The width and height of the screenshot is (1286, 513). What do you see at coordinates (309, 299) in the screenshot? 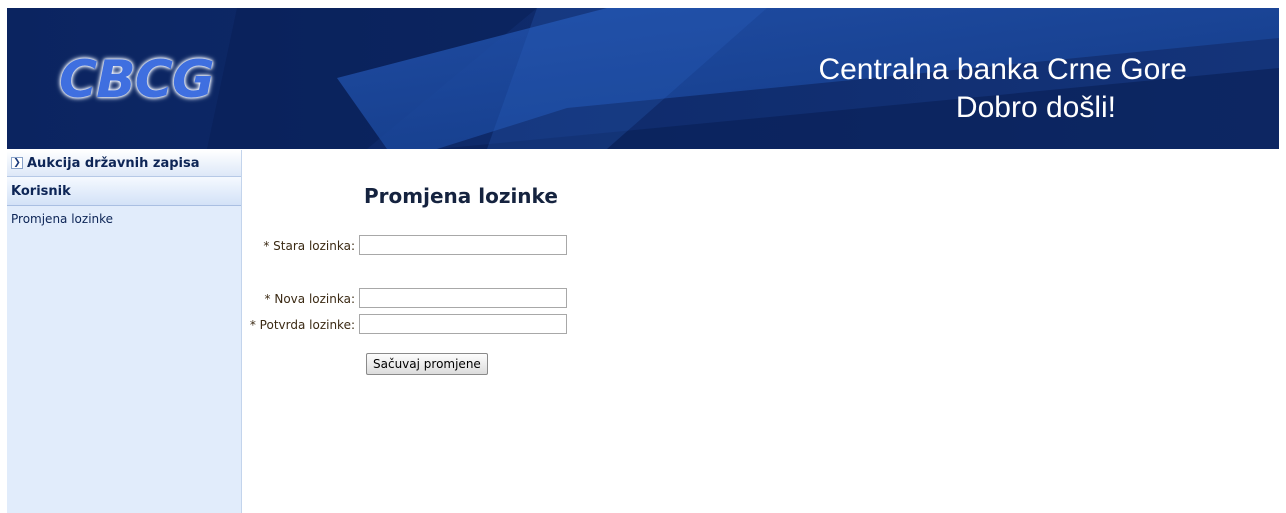
I see `new-password-label: * Nova lozinka:` at bounding box center [309, 299].